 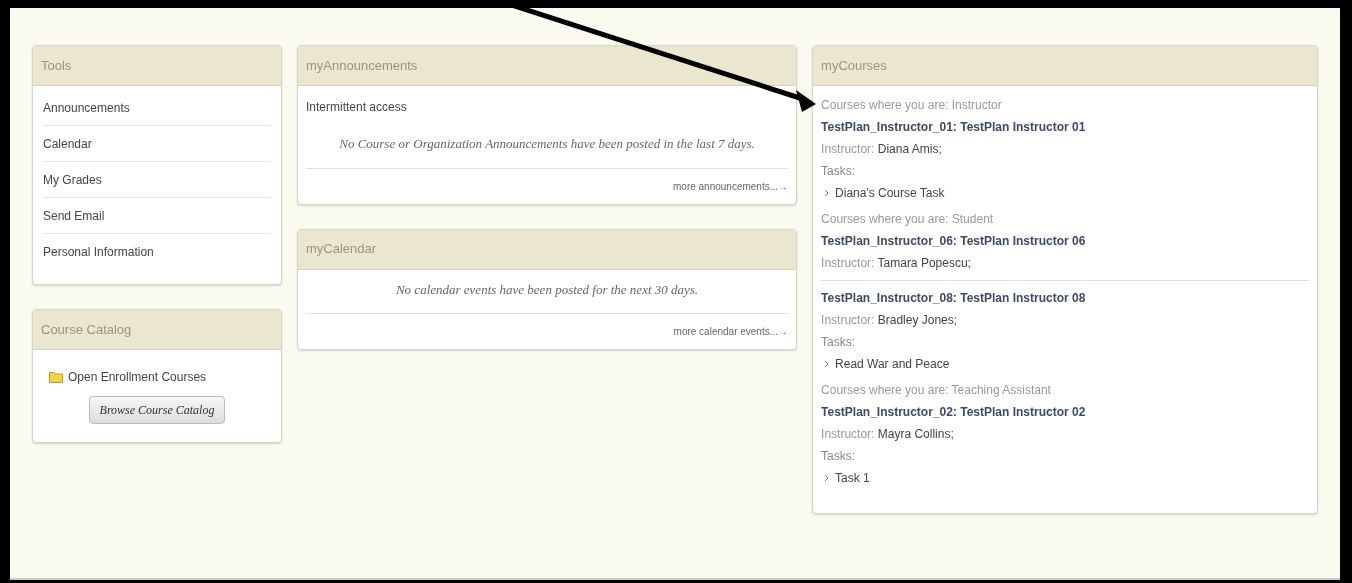 I want to click on more-link: more calendar events...→, so click(x=731, y=331).